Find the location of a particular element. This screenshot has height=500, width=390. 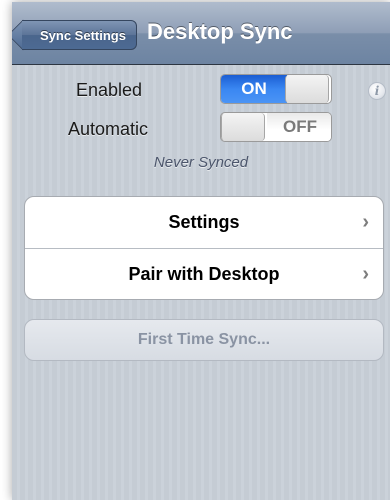

settings-row: Settings › is located at coordinates (204, 223).